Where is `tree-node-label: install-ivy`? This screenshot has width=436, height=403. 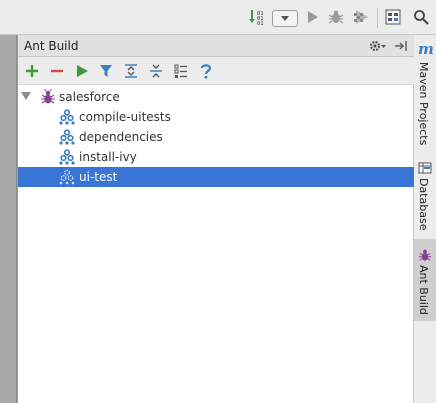
tree-node-label: install-ivy is located at coordinates (108, 157).